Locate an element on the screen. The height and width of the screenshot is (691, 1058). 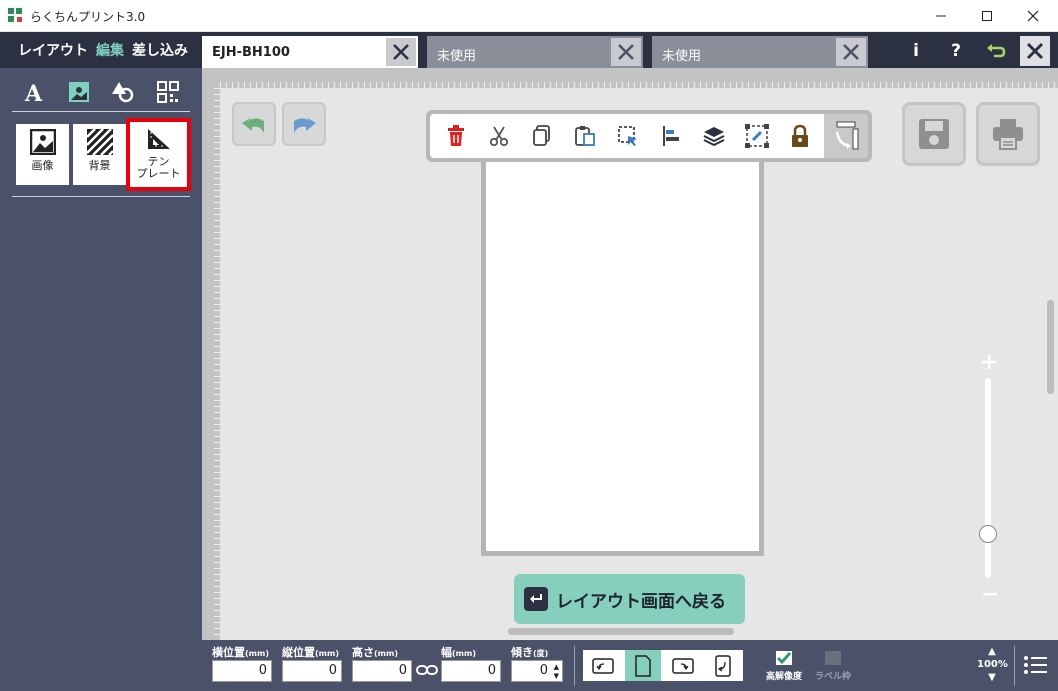
aspect-link-icon is located at coordinates (427, 670).